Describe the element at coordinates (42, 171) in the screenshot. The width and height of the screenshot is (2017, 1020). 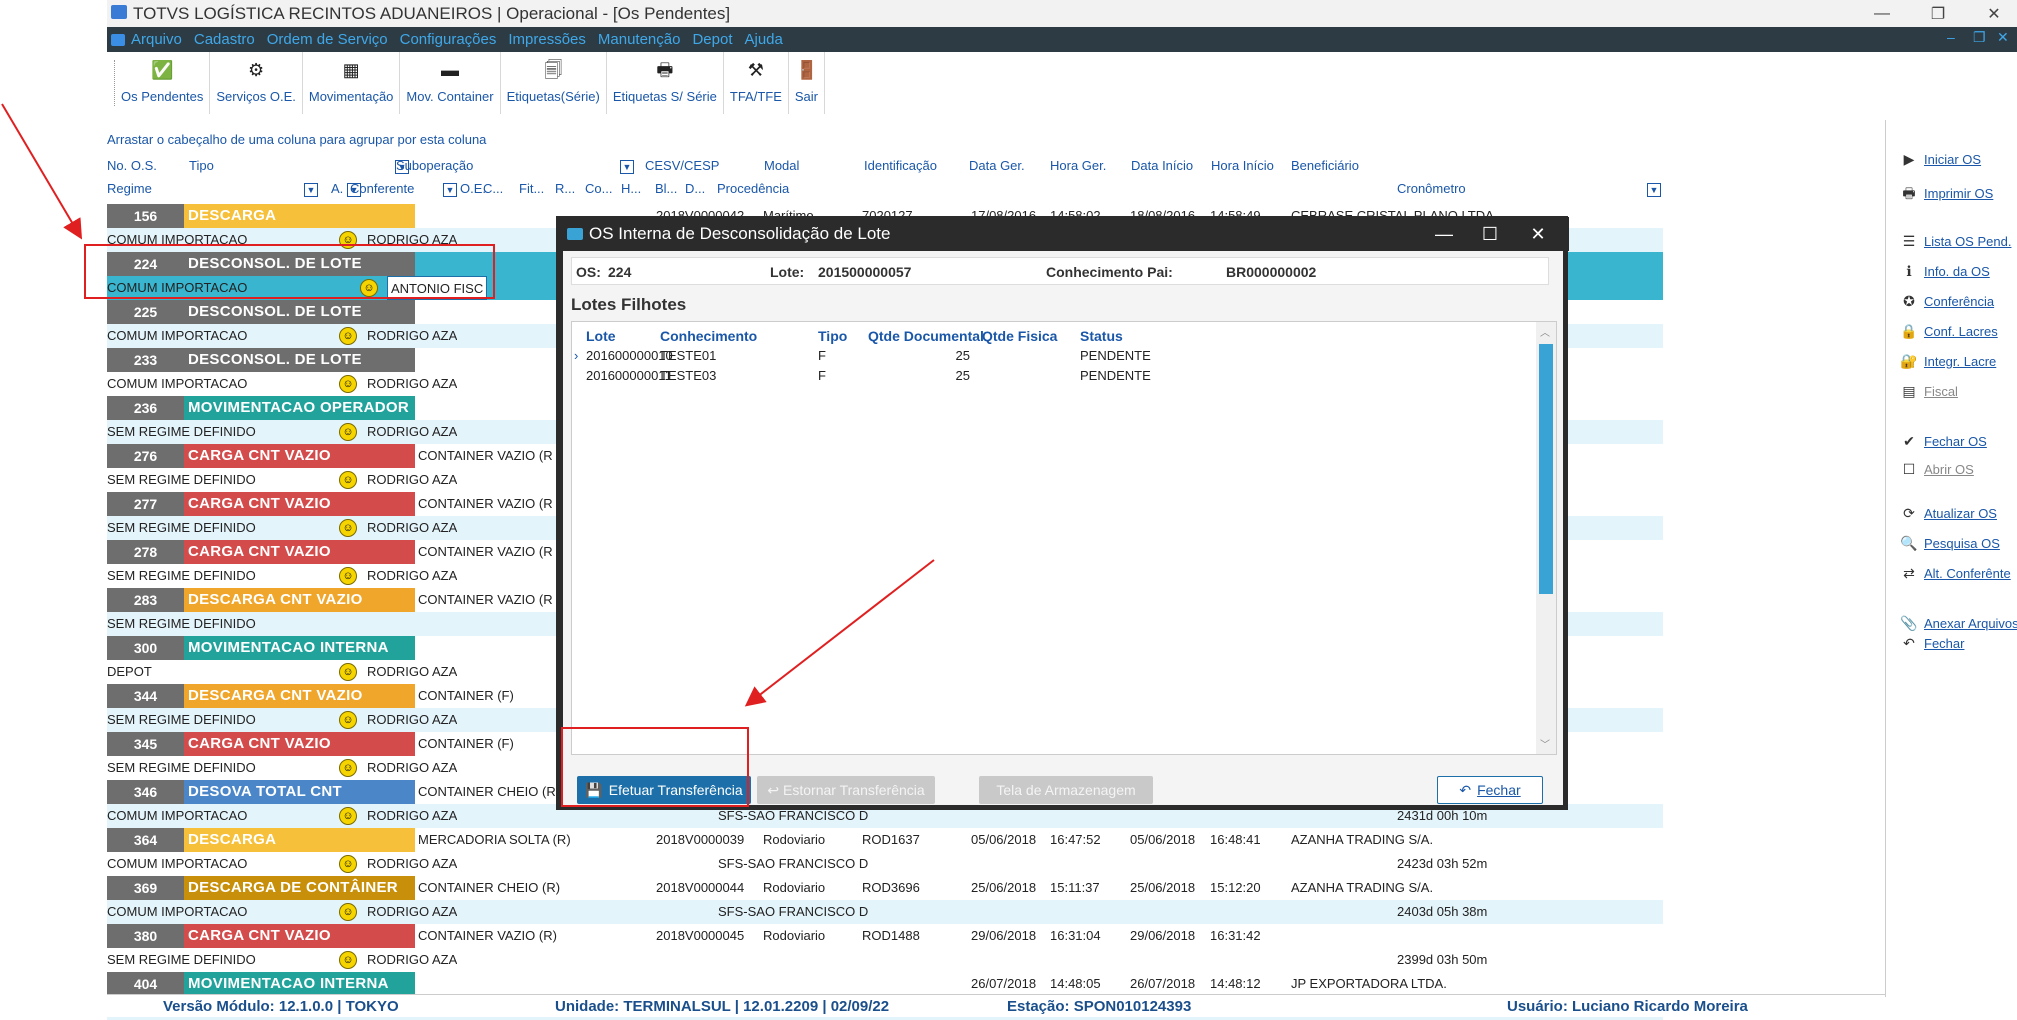
I see `arrow-to-row` at that location.